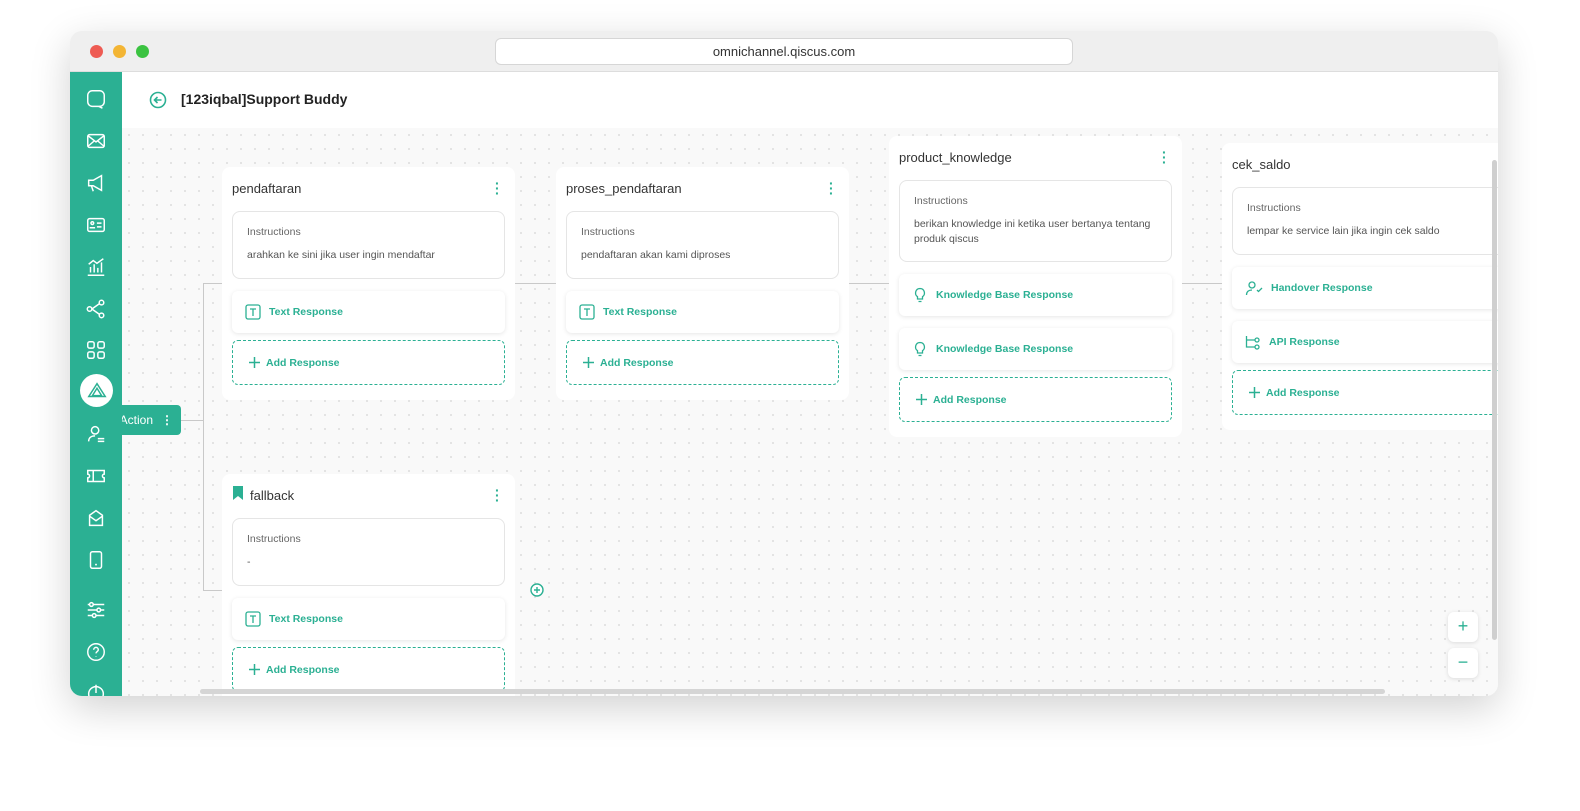  What do you see at coordinates (96, 390) in the screenshot?
I see `sidebar-item-ai-agent` at bounding box center [96, 390].